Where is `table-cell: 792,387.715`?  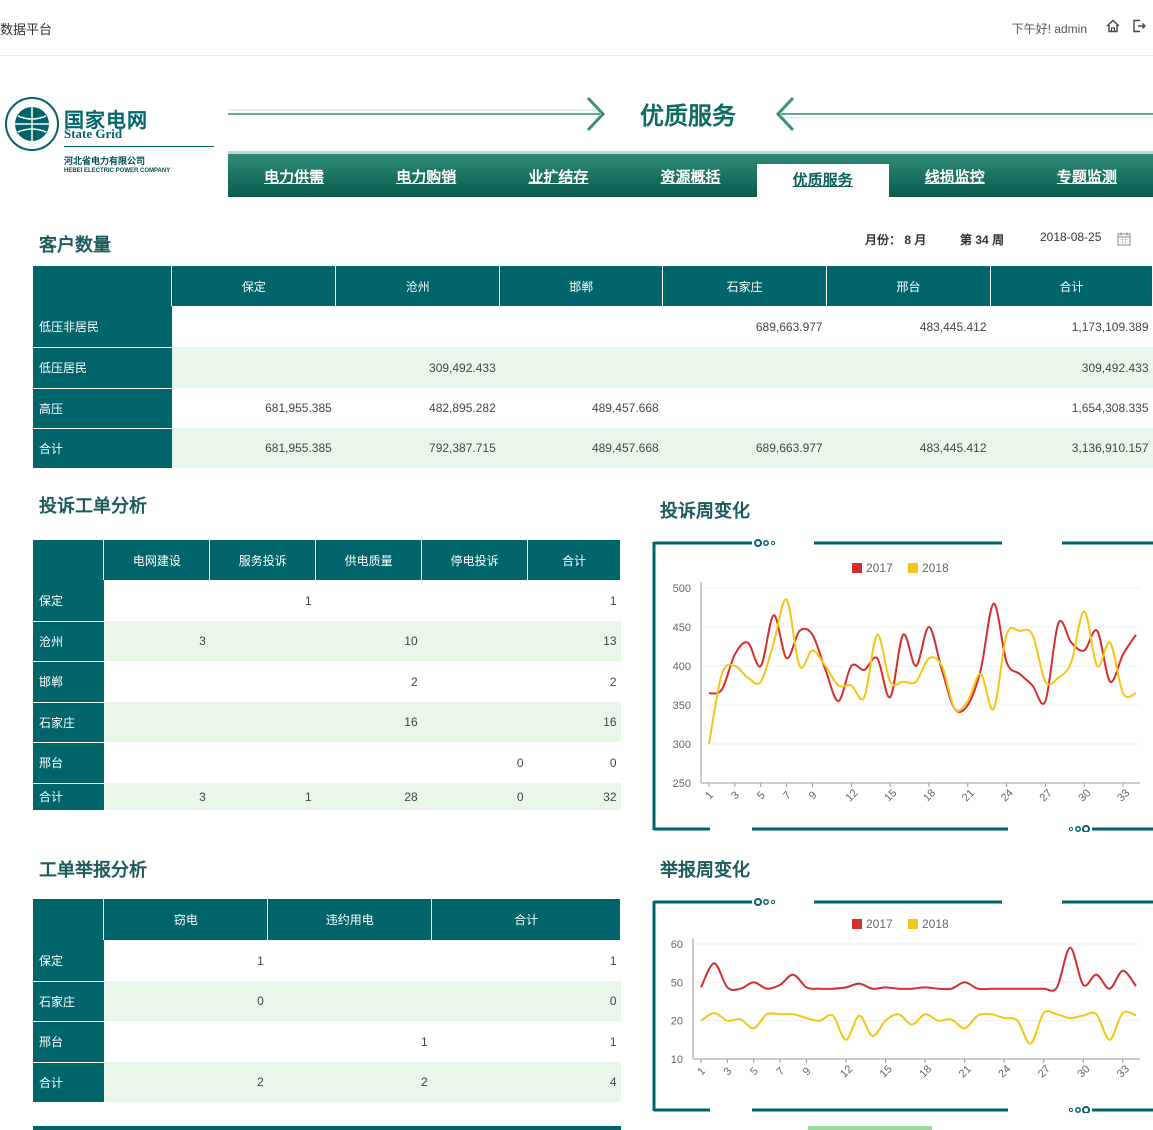
table-cell: 792,387.715 is located at coordinates (417, 448).